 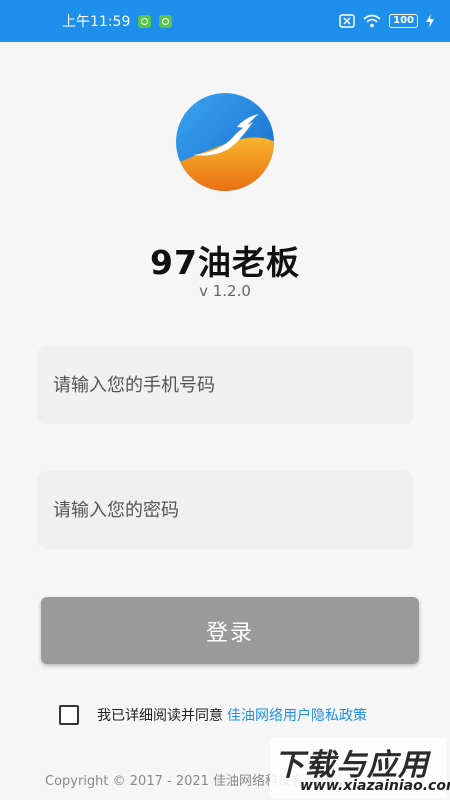 What do you see at coordinates (225, 142) in the screenshot?
I see `app-logo-icon` at bounding box center [225, 142].